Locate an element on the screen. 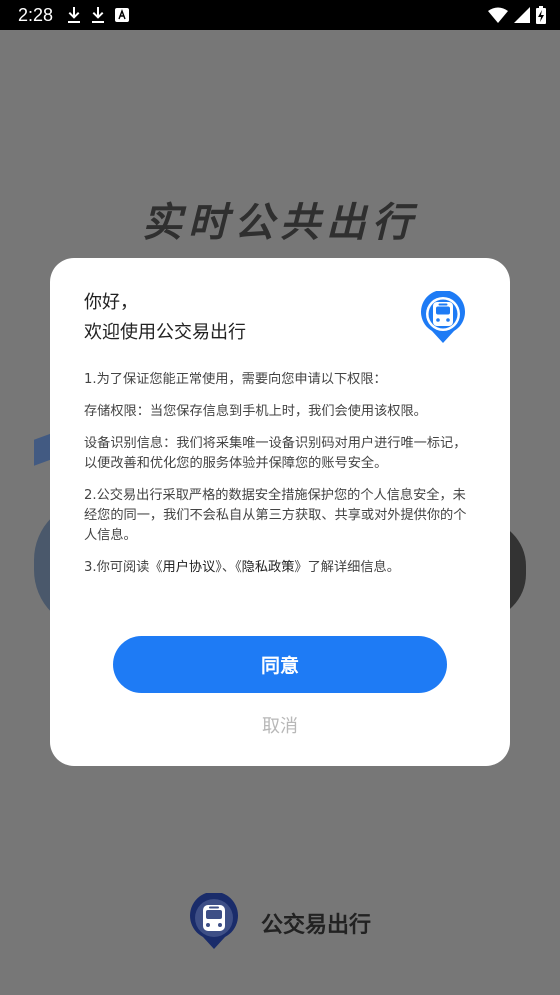 The height and width of the screenshot is (995, 560). cellular-signal-icon is located at coordinates (522, 15).